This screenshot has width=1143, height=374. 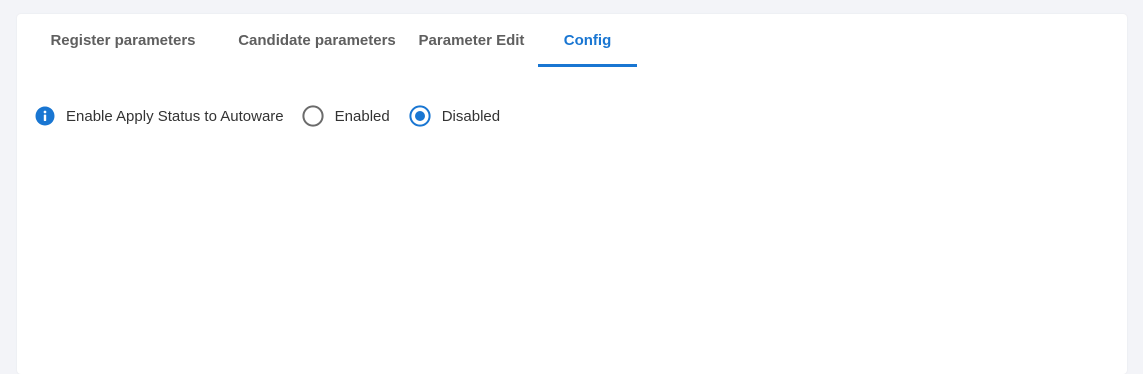 What do you see at coordinates (123, 40) in the screenshot?
I see `tab-register-parameters: Register parameters` at bounding box center [123, 40].